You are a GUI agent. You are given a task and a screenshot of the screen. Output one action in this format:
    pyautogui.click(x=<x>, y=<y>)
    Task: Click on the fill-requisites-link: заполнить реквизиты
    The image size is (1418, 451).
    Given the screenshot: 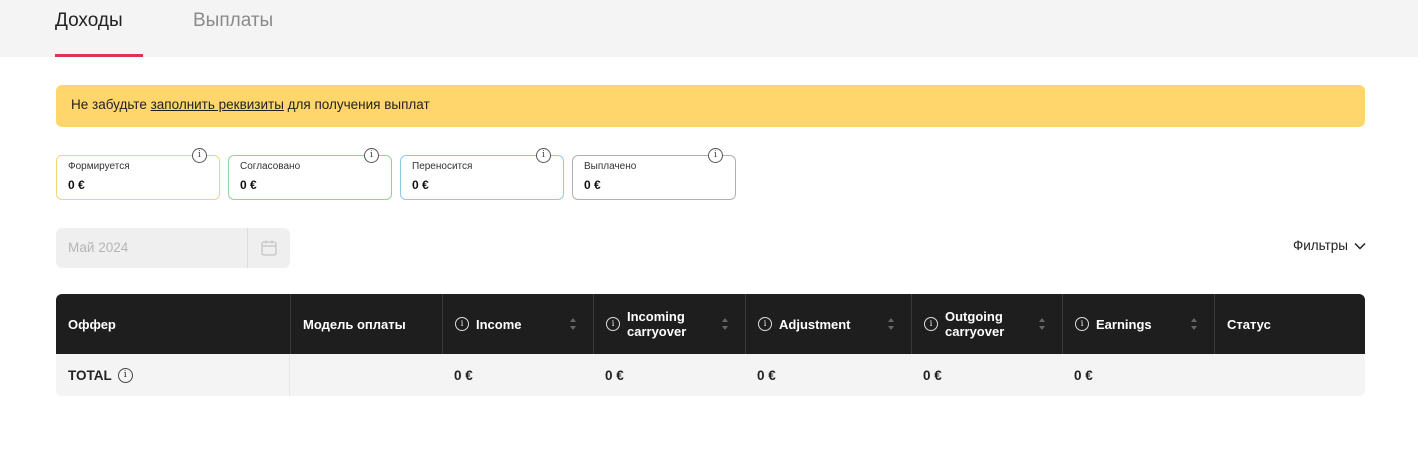 What is the action you would take?
    pyautogui.click(x=217, y=104)
    